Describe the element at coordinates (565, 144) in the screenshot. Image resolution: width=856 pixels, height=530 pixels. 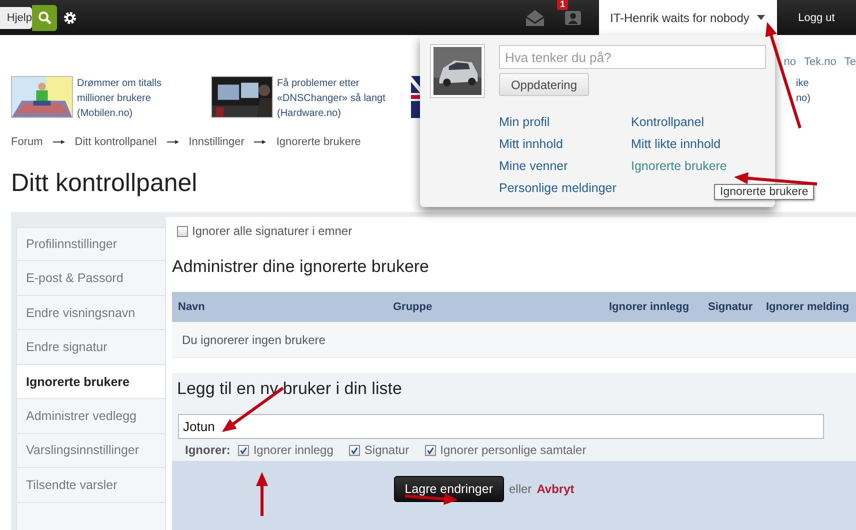
I see `menu-link: Mitt innhold` at that location.